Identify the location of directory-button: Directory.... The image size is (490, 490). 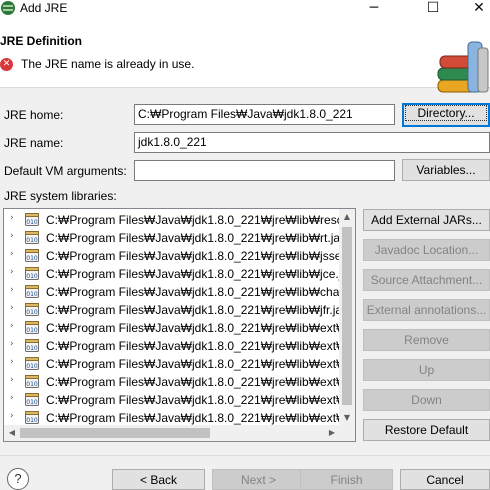
(446, 115).